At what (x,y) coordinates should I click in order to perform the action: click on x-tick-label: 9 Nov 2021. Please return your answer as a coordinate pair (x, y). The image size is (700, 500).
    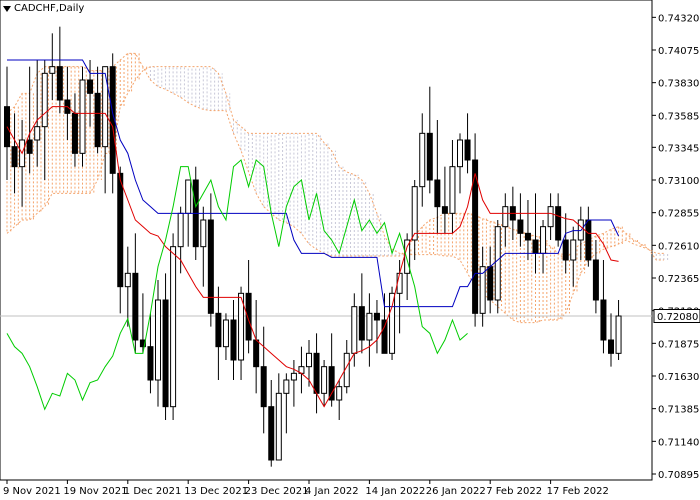
    Looking at the image, I should click on (32, 491).